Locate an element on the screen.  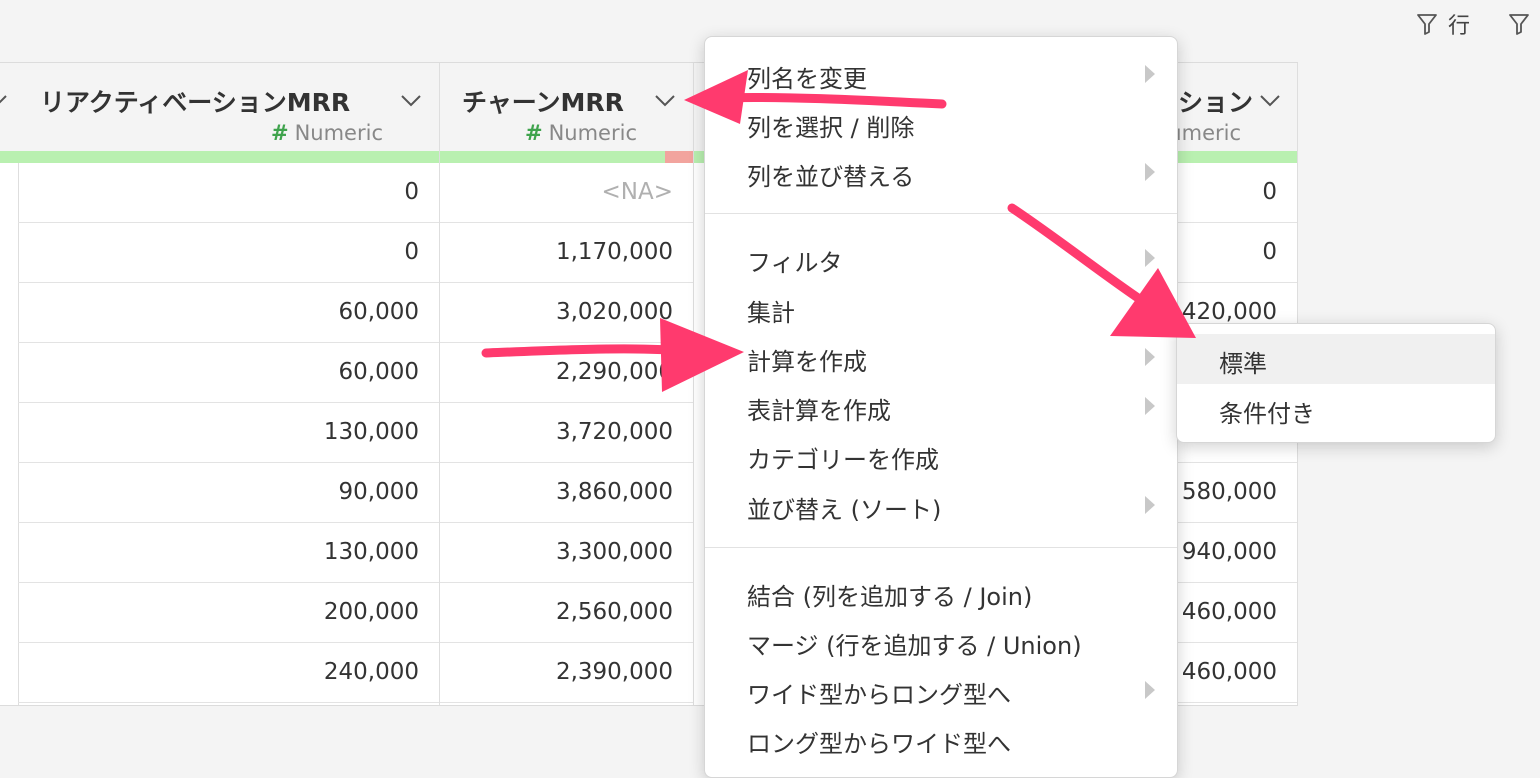
menu-item-select-delete-columns: 列を選択 / 削除 is located at coordinates (941, 123).